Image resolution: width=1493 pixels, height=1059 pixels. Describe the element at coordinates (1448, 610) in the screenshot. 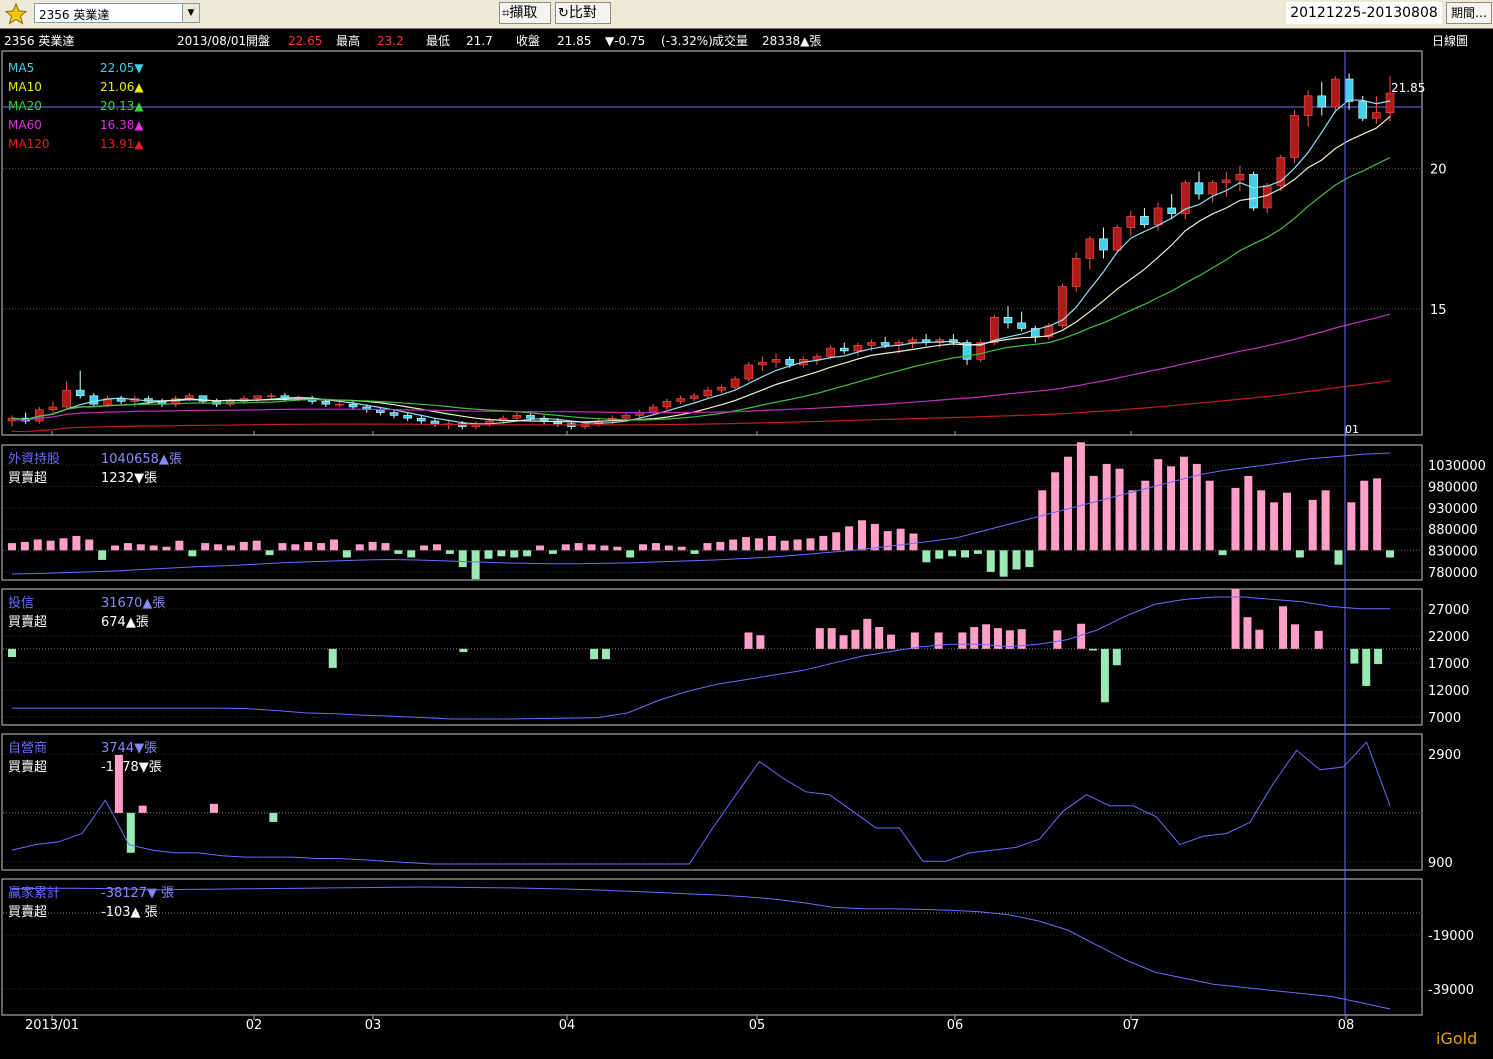

I see `trust-y-tick: 27000` at that location.